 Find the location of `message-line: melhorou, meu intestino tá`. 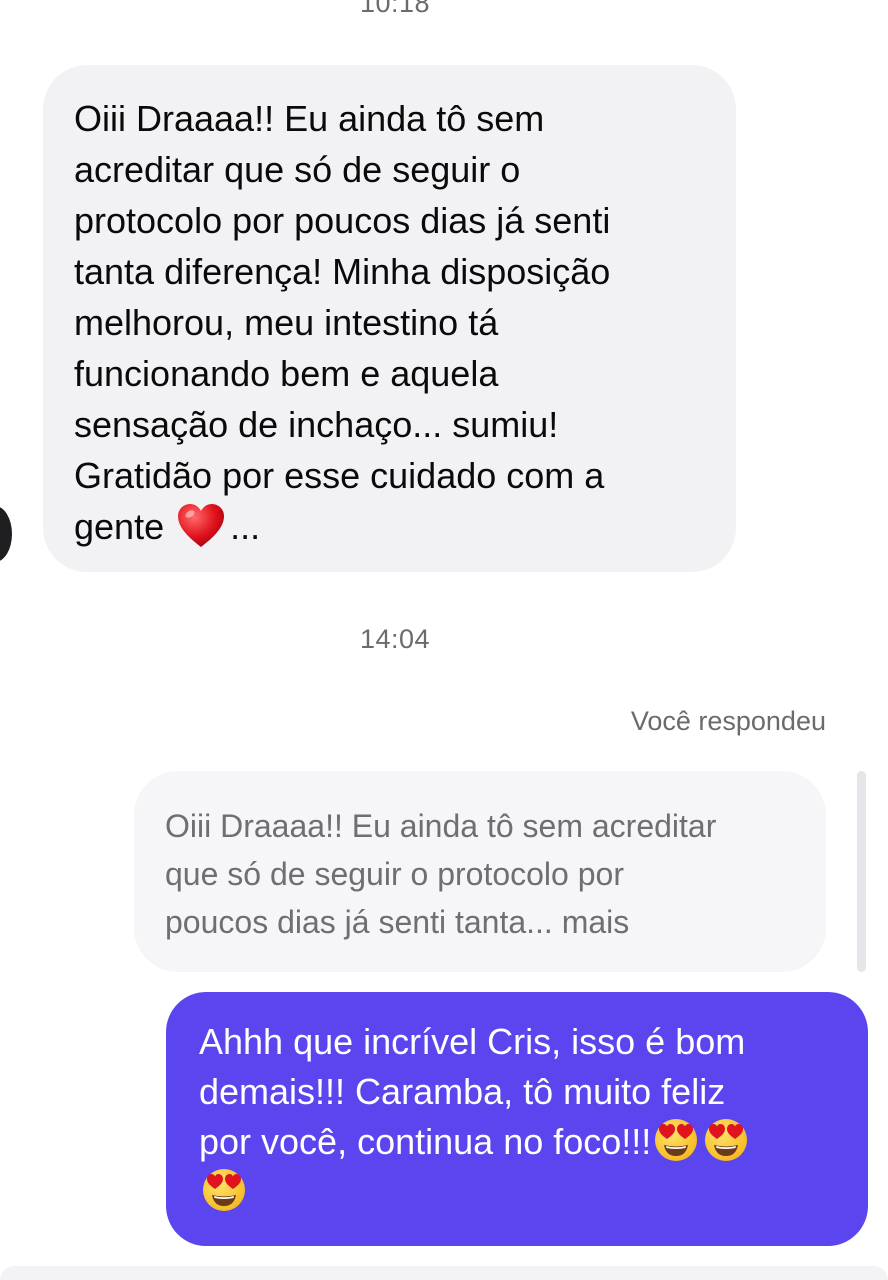

message-line: melhorou, meu intestino tá is located at coordinates (286, 322).